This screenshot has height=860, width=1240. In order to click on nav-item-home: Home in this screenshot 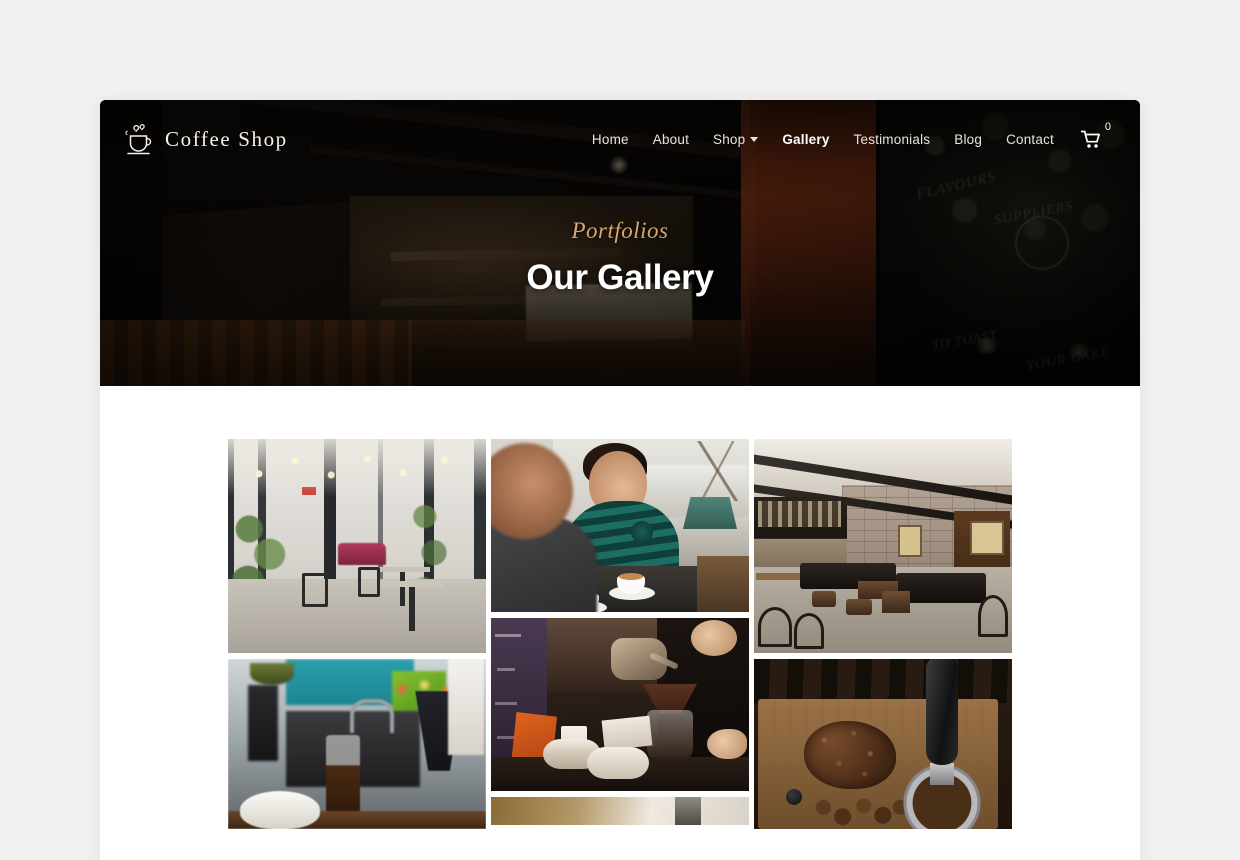, I will do `click(610, 139)`.